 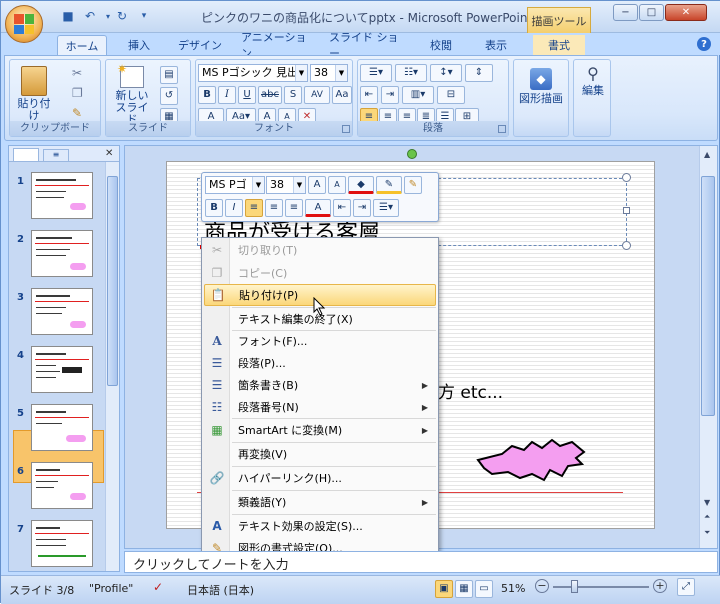 What do you see at coordinates (342, 95) in the screenshot?
I see `change-case-icon: Aa` at bounding box center [342, 95].